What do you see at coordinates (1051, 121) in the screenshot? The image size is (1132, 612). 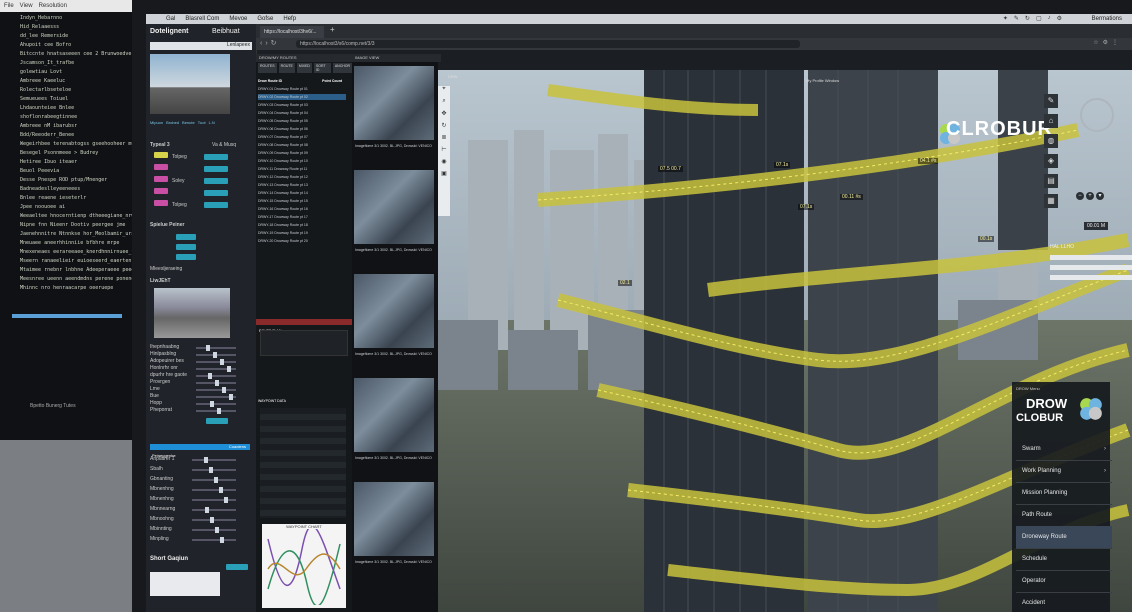 I see `home-icon: ⌂` at bounding box center [1051, 121].